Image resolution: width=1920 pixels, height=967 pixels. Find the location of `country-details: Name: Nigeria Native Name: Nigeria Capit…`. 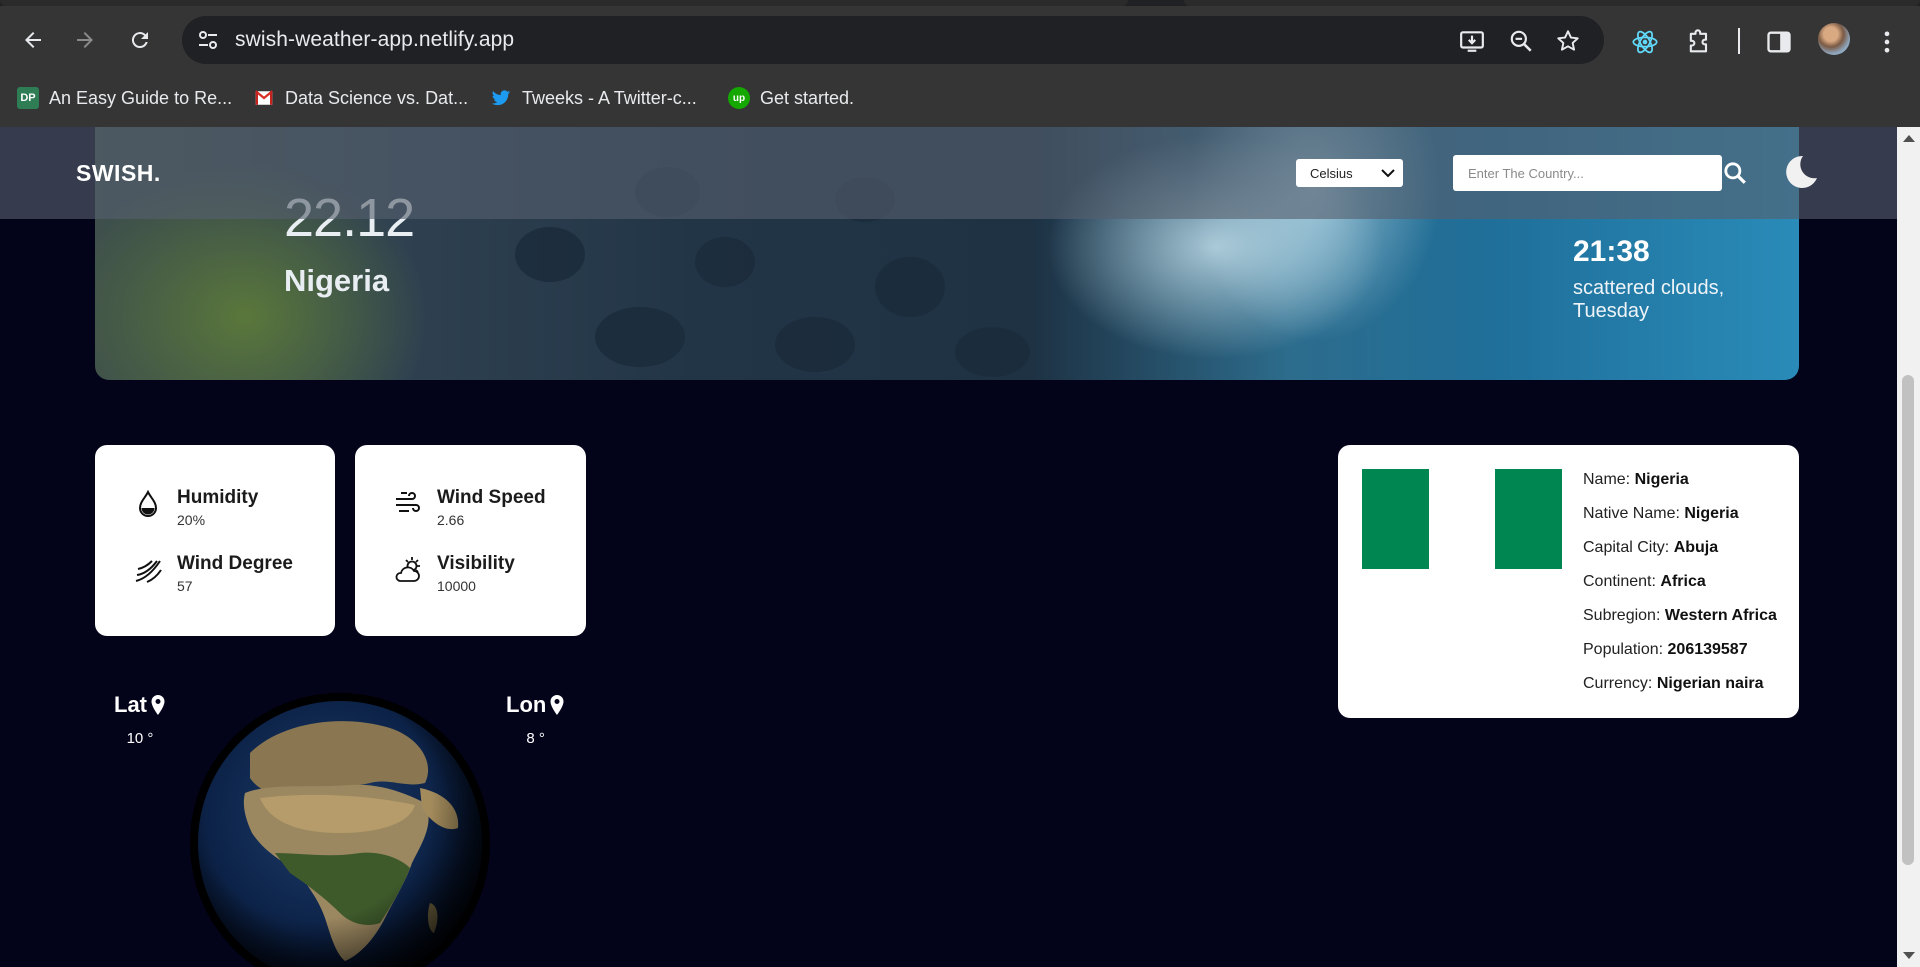

country-details: Name: Nigeria Native Name: Nigeria Capit… is located at coordinates (1680, 589).